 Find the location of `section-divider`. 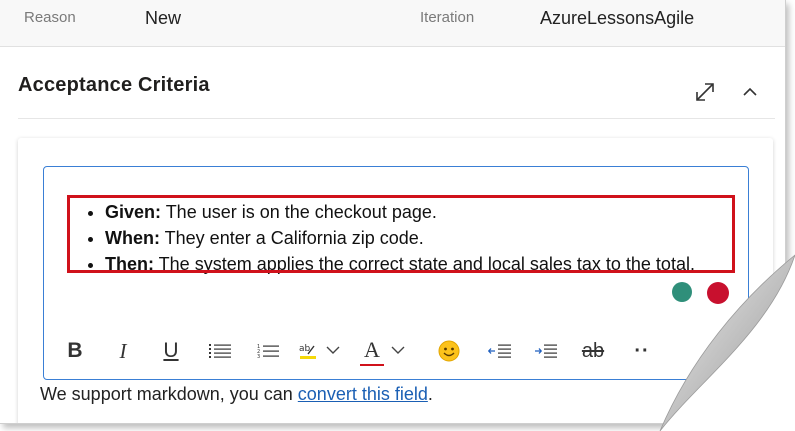

section-divider is located at coordinates (396, 118).